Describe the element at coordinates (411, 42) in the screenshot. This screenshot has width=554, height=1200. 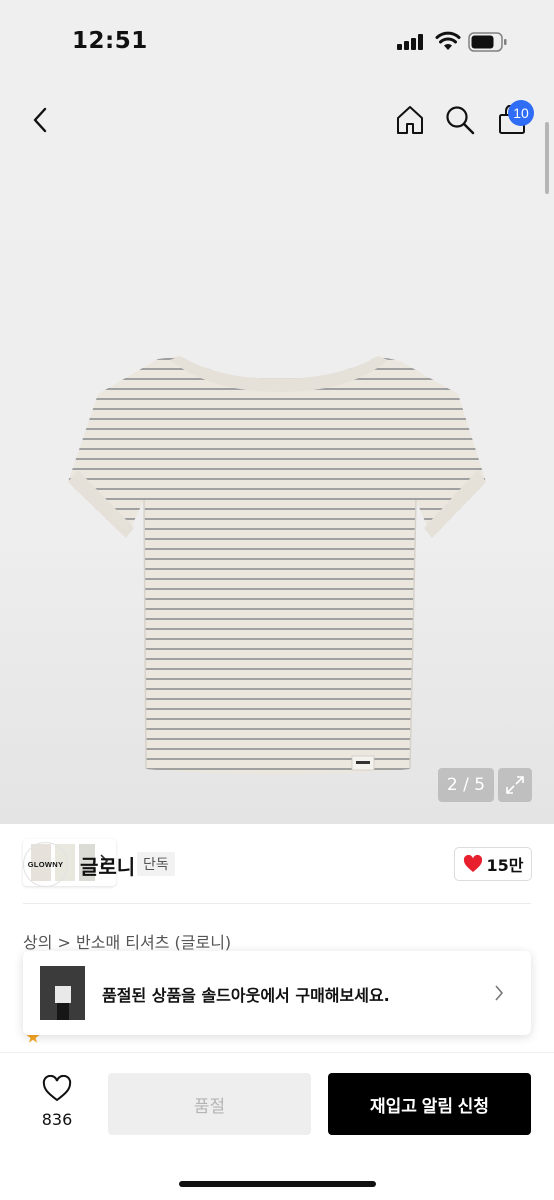
I see `cellular-signal-icon` at that location.